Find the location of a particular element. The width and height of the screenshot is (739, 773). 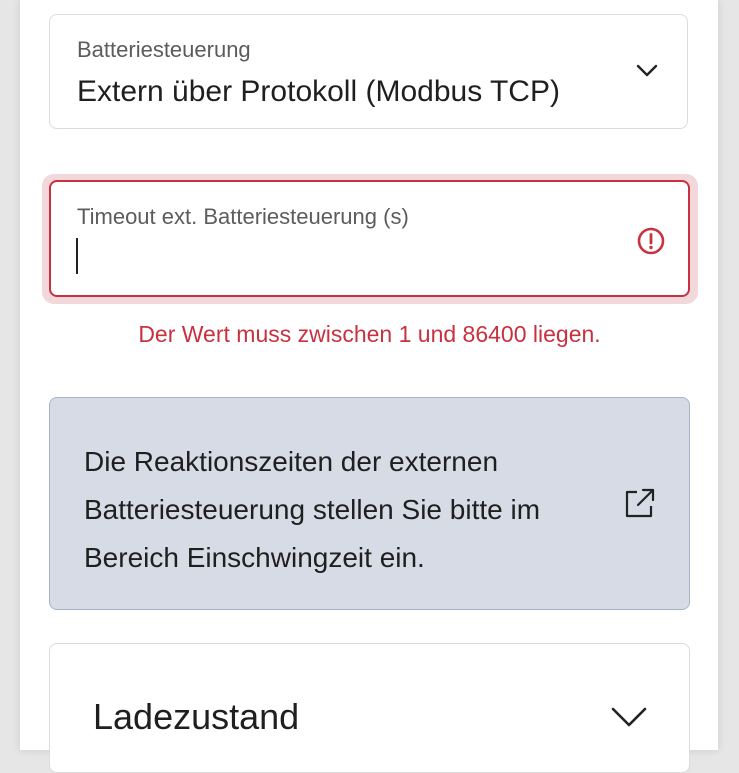

text-caret is located at coordinates (77, 256).